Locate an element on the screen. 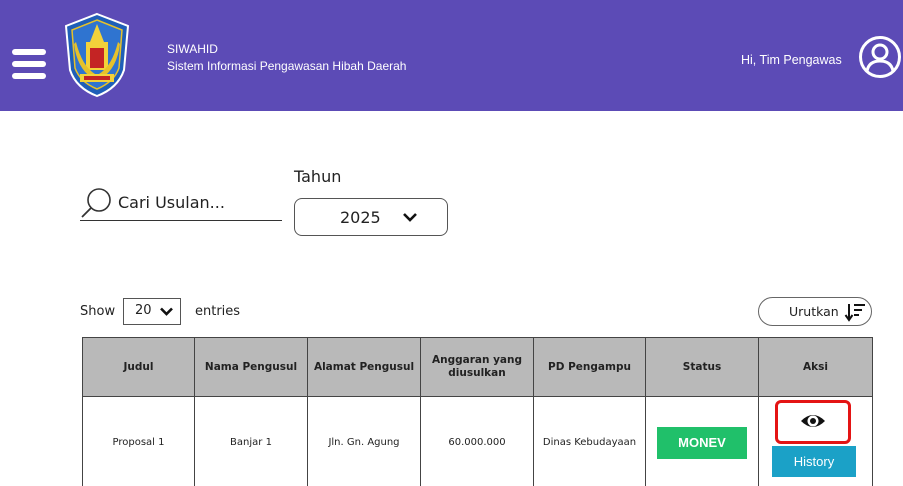 The height and width of the screenshot is (486, 903). cell-pd-pengampu: Dinas Kebudayaan is located at coordinates (589, 441).